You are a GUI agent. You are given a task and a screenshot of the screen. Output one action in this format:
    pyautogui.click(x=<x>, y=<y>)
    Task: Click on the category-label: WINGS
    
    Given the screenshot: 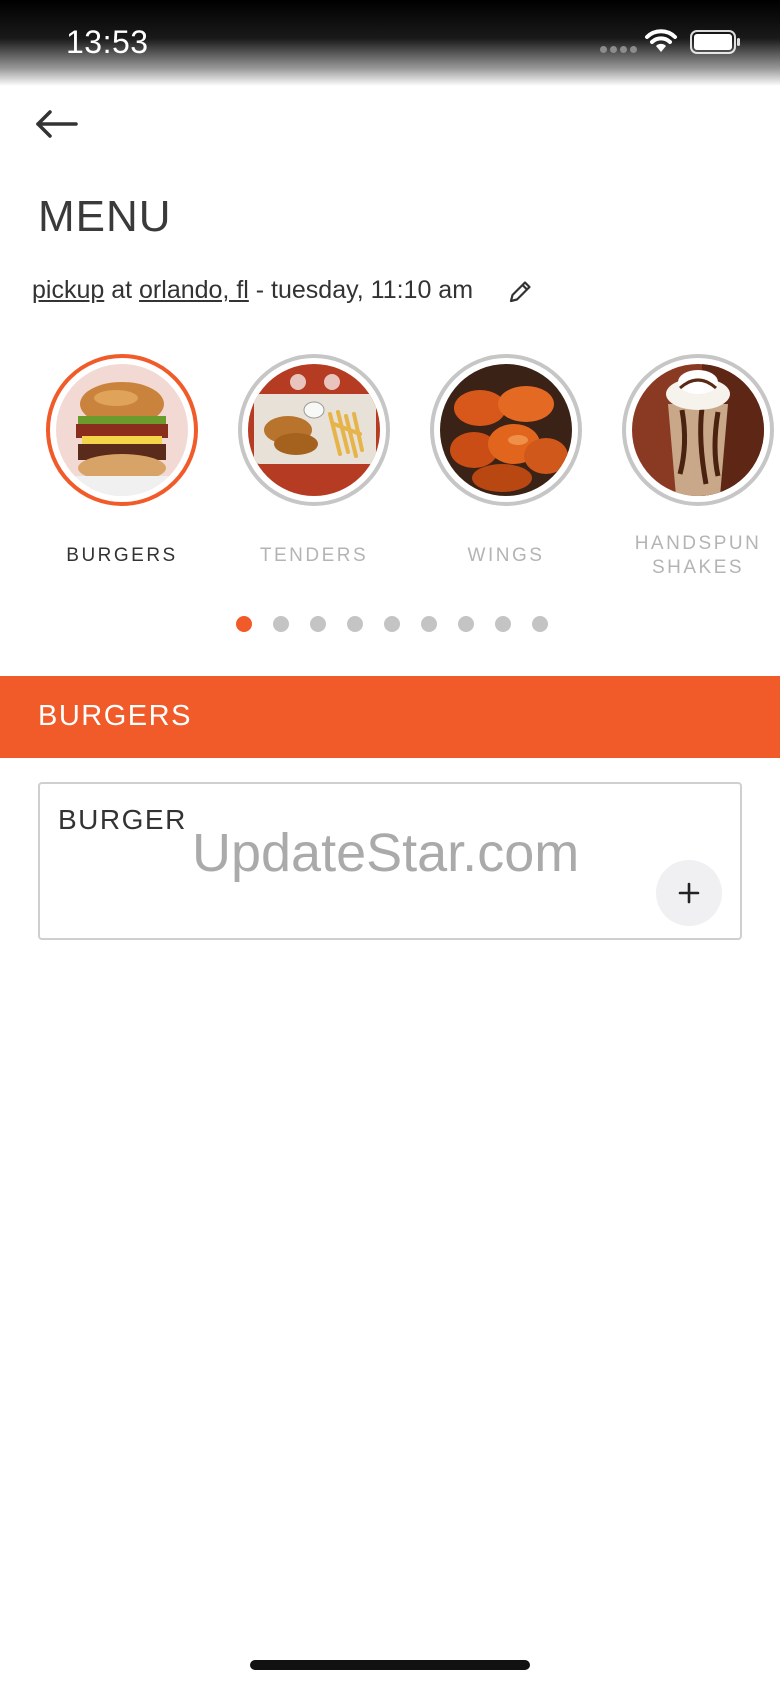 What is the action you would take?
    pyautogui.click(x=506, y=555)
    